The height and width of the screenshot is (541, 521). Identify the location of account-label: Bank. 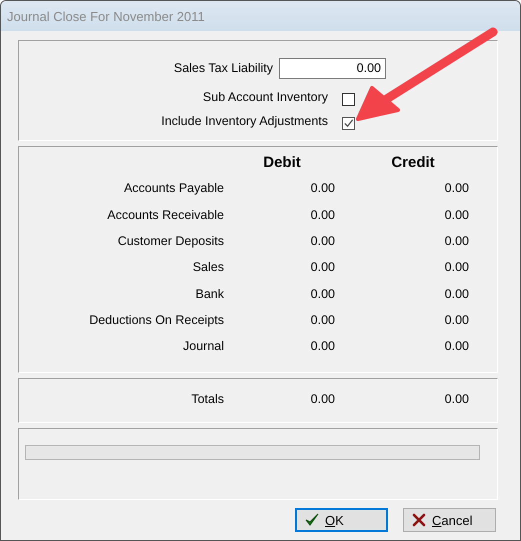
(209, 293).